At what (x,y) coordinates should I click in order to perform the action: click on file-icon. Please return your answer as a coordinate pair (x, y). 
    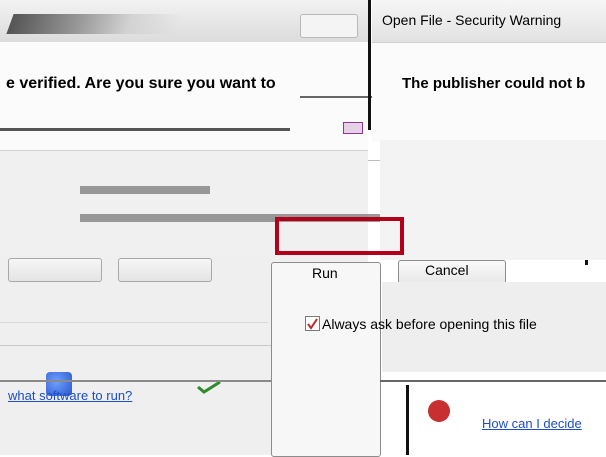
    Looking at the image, I should click on (353, 128).